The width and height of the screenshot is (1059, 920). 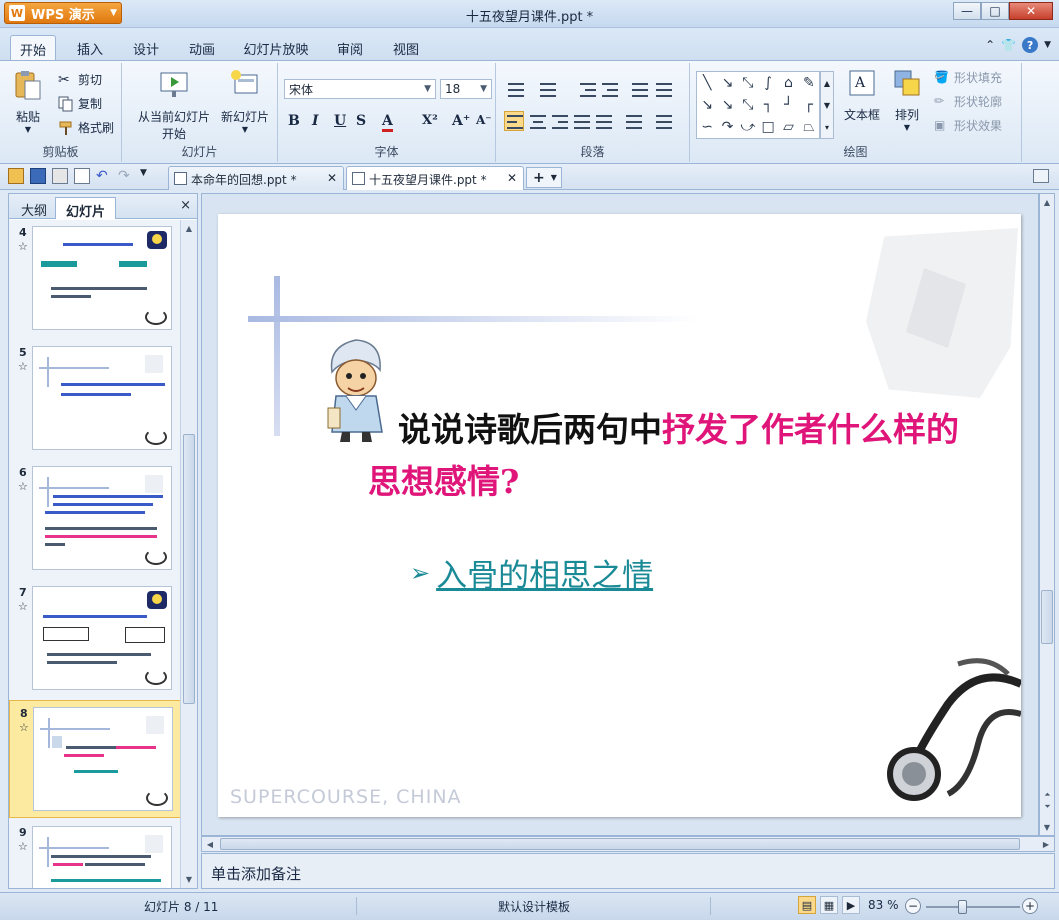 I want to click on slide-thumb-4: 4 ☆, so click(x=95, y=279).